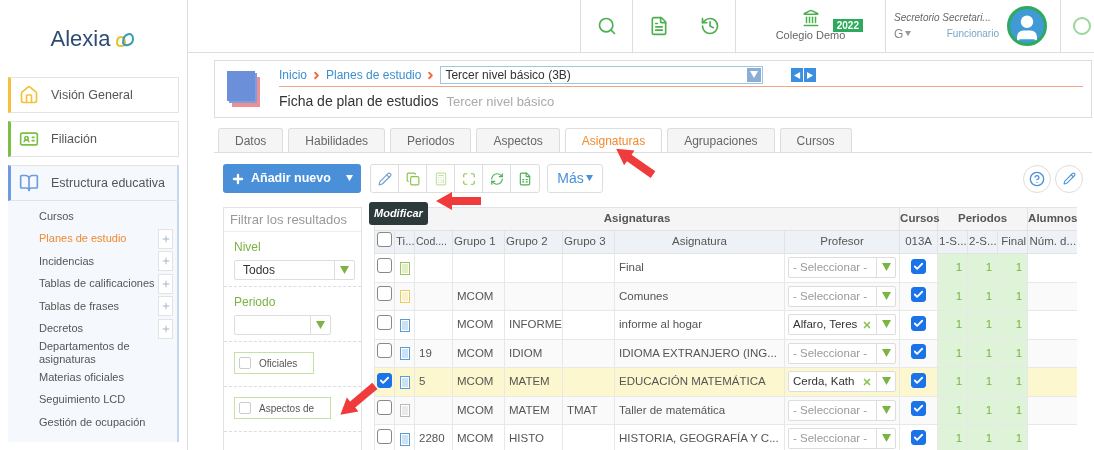 The height and width of the screenshot is (450, 1094). What do you see at coordinates (81, 377) in the screenshot?
I see `submenu-item: Materias oficiales` at bounding box center [81, 377].